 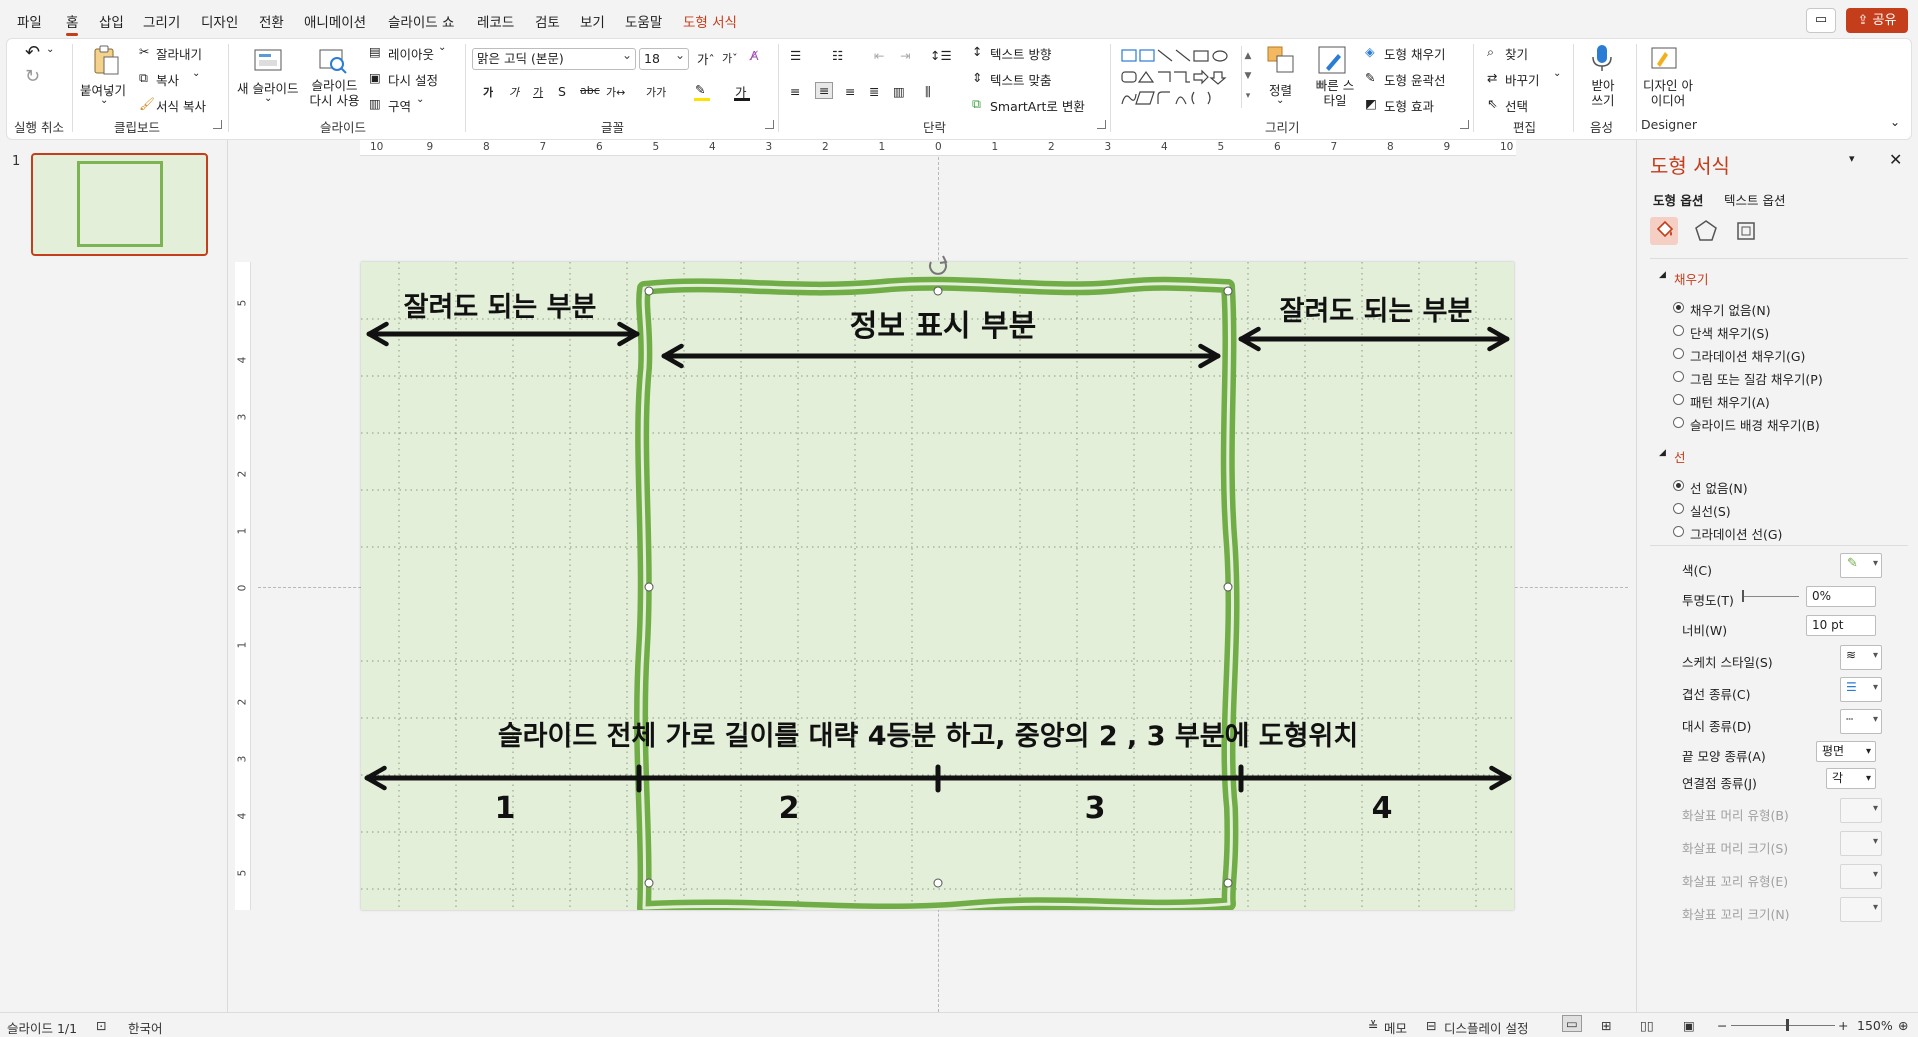 I want to click on shape-effects-icon: ◩, so click(x=1371, y=103).